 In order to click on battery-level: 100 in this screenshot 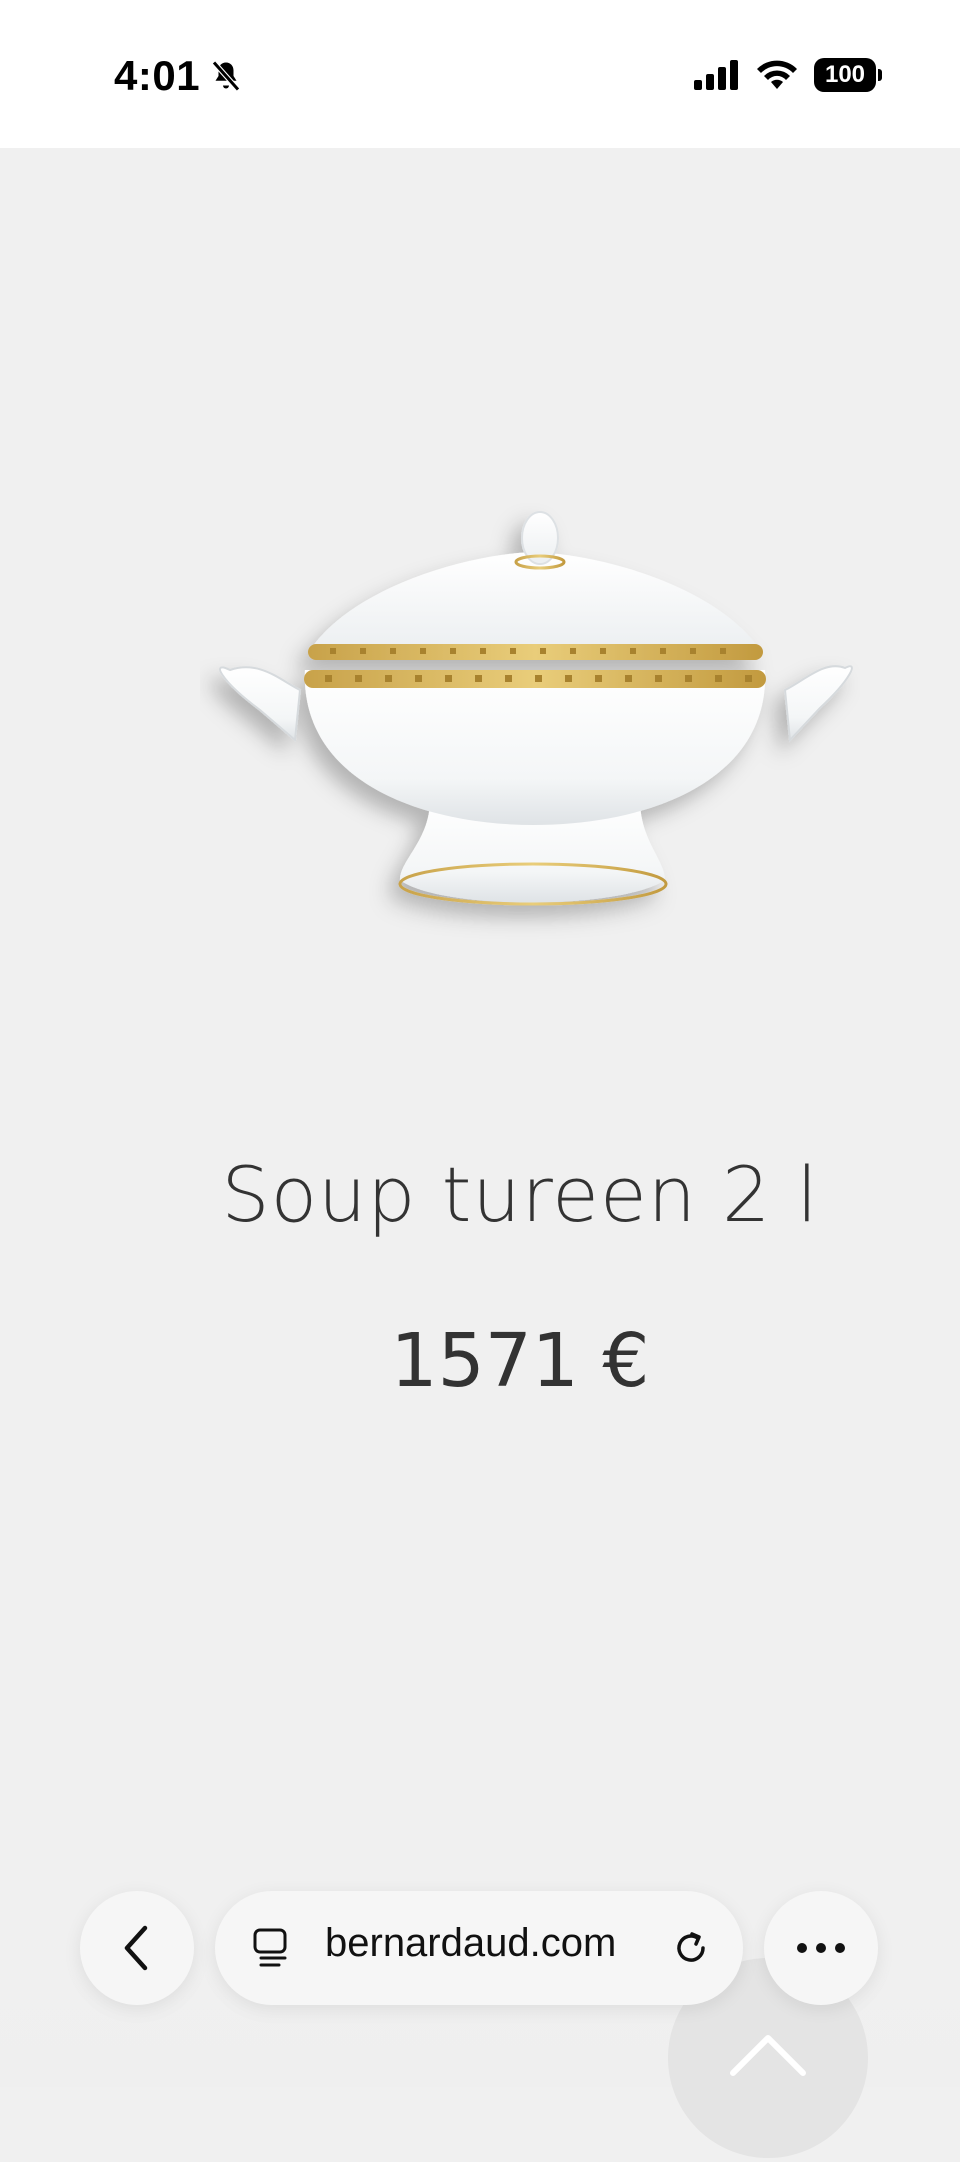, I will do `click(845, 74)`.